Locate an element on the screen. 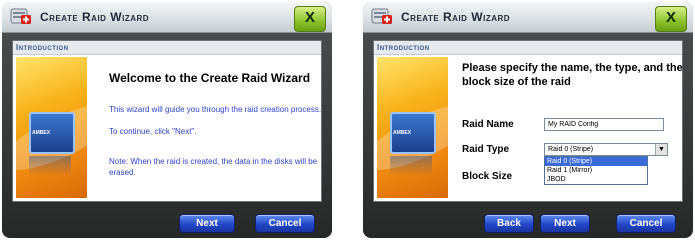 The height and width of the screenshot is (240, 695). raid-name-label: Raid Name is located at coordinates (488, 124).